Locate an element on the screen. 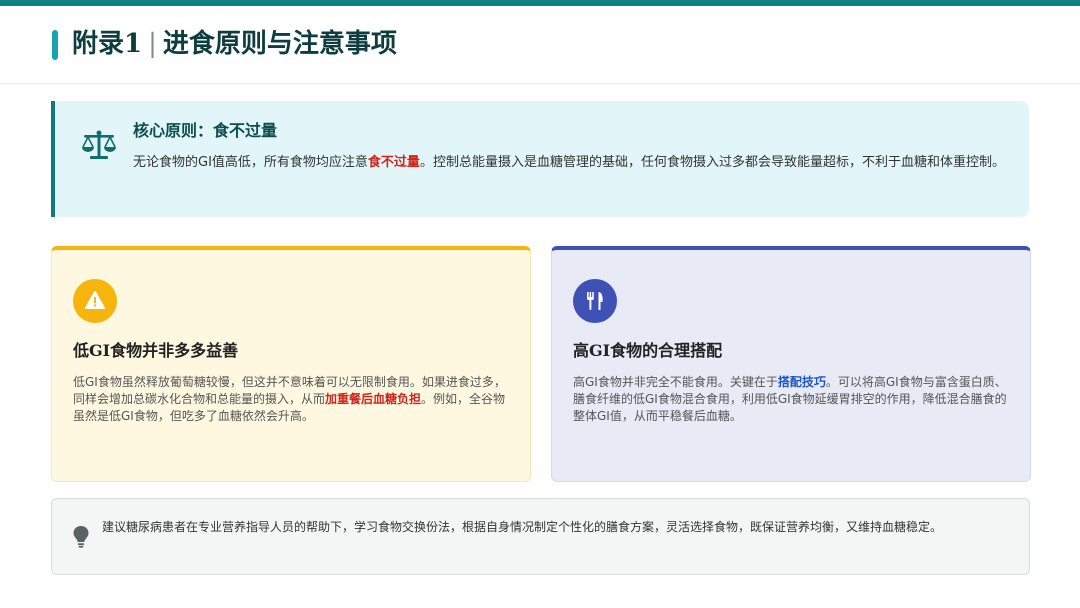 Image resolution: width=1080 pixels, height=608 pixels. title-main: 进食原则与注意事项 is located at coordinates (279, 44).